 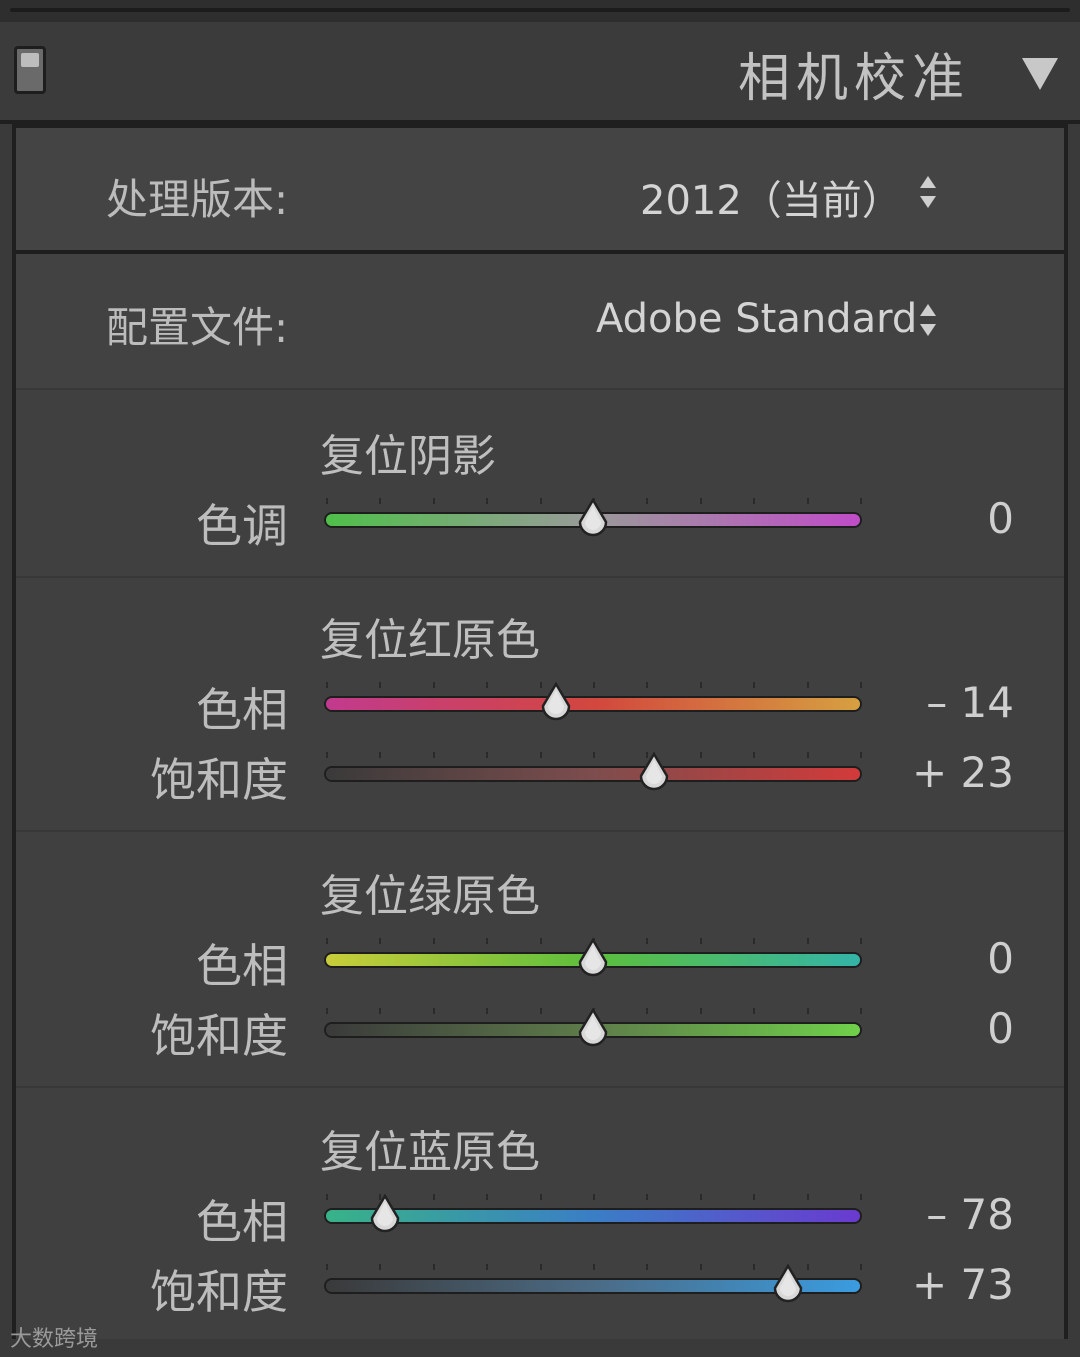 I want to click on panel-header: 相机校准, so click(x=540, y=73).